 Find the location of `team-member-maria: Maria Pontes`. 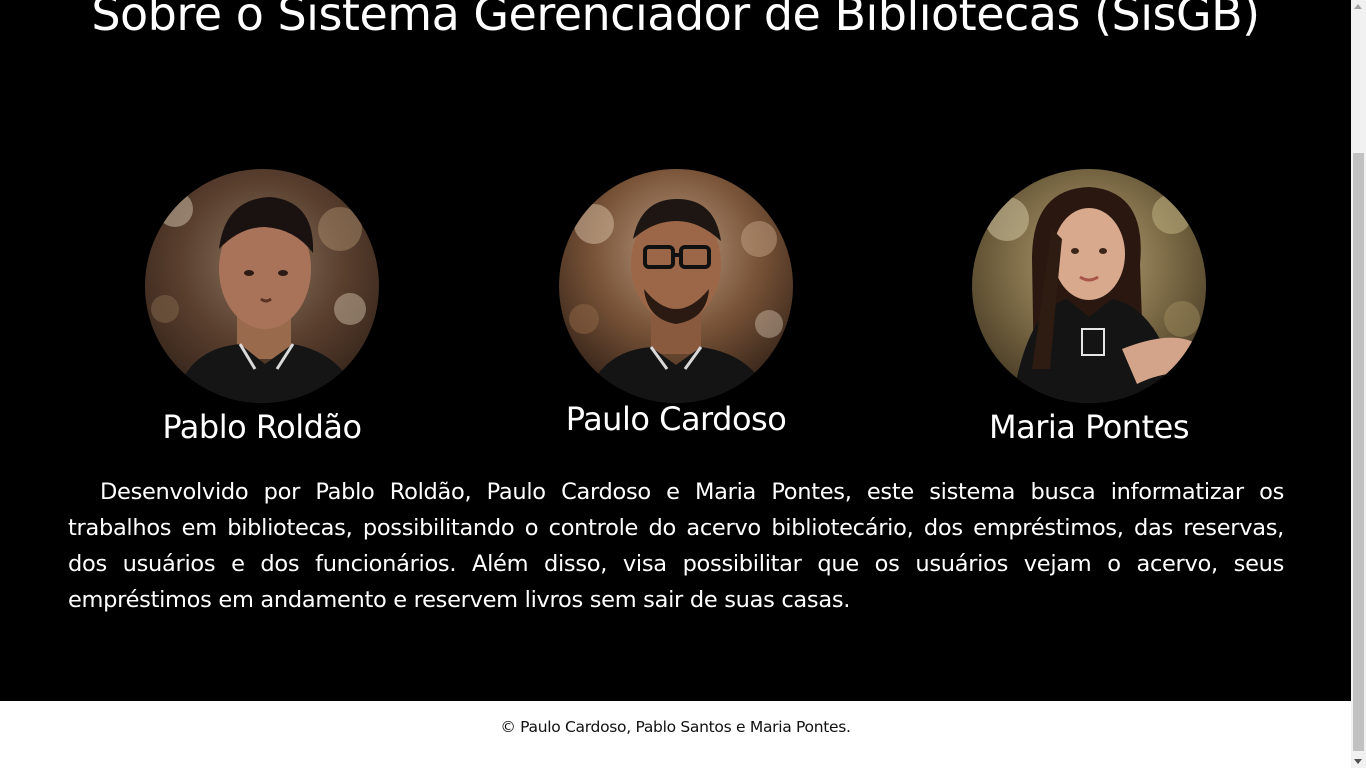

team-member-maria: Maria Pontes is located at coordinates (1089, 308).